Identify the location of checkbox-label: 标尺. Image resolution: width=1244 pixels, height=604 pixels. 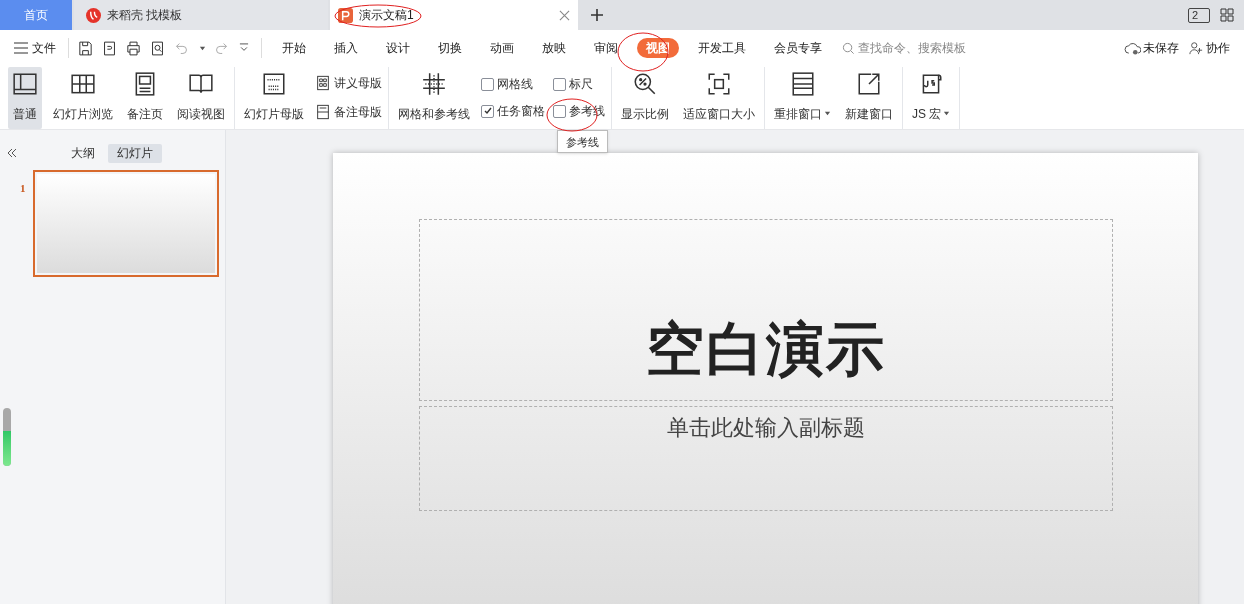
(581, 84).